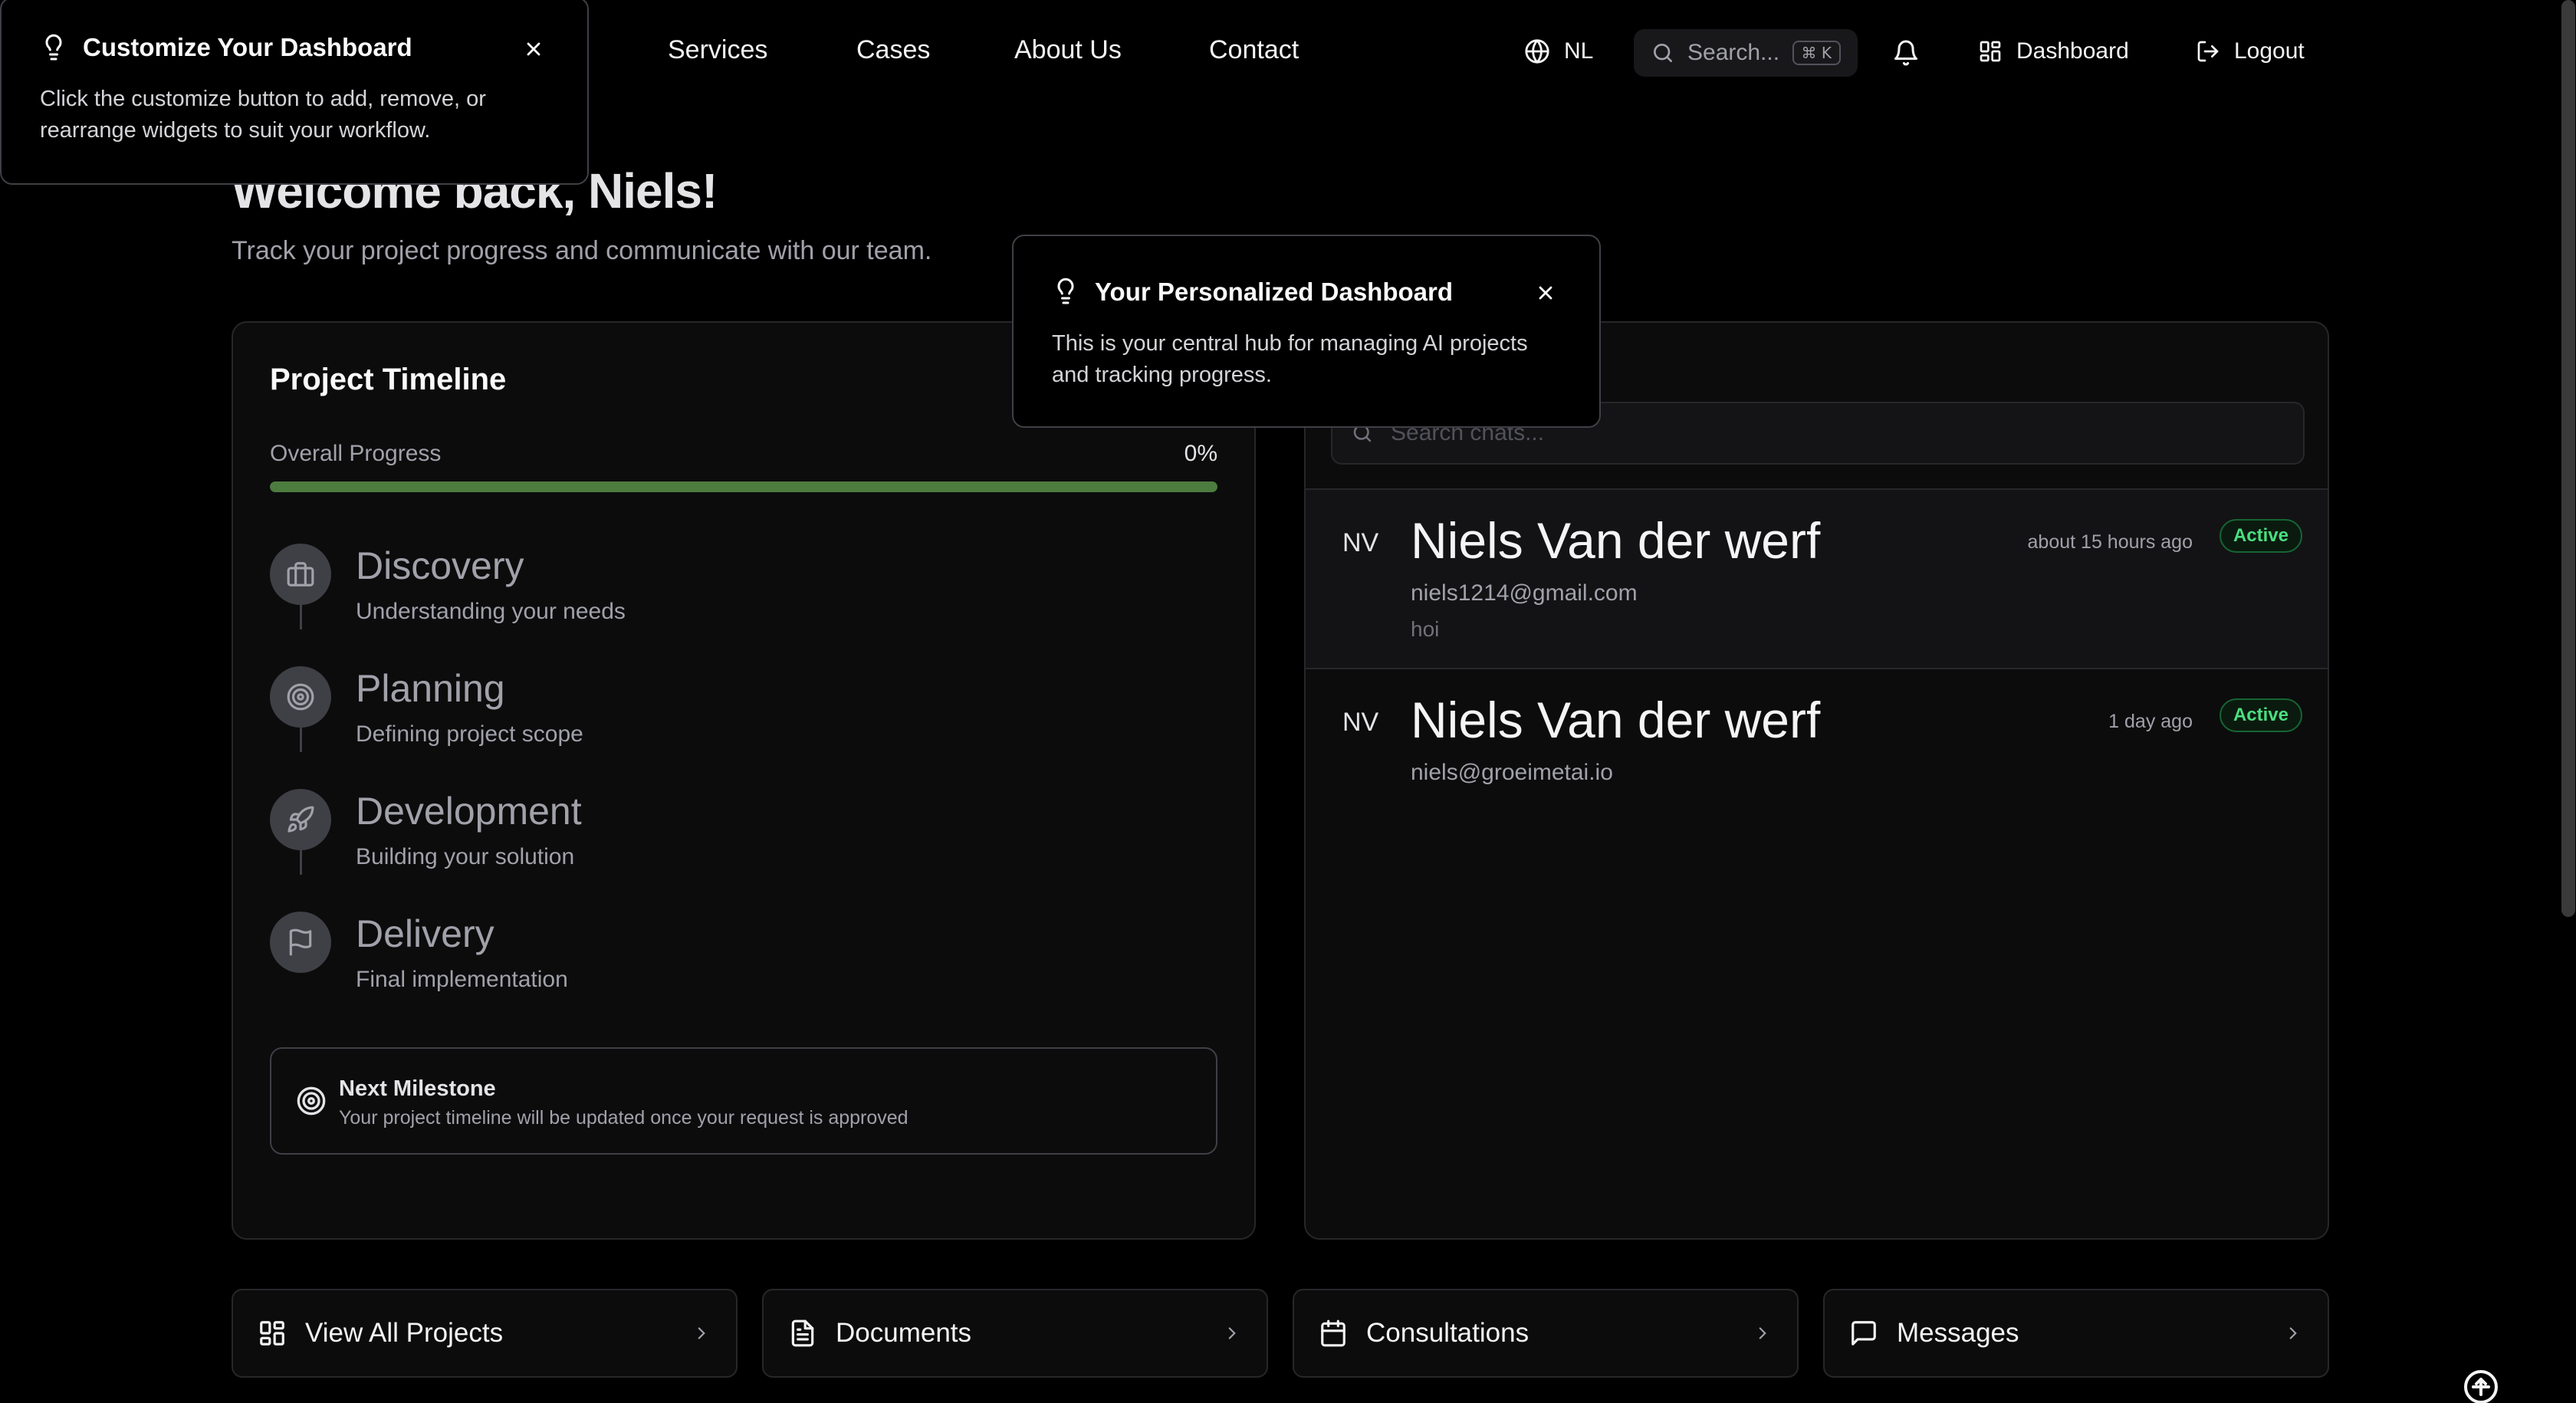  I want to click on quick-link-label: Documents, so click(904, 1333).